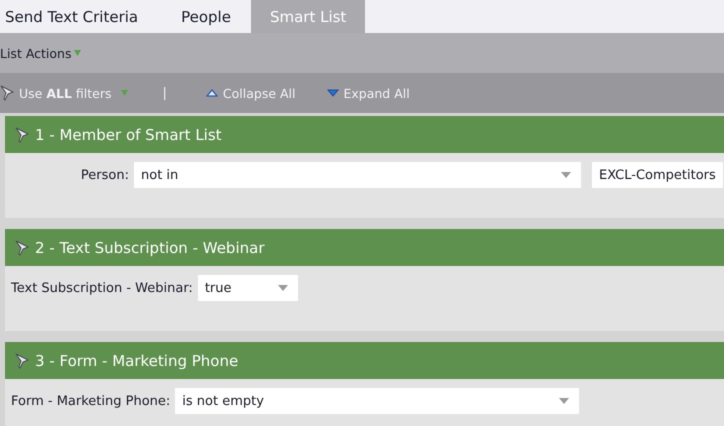 This screenshot has width=724, height=426. What do you see at coordinates (136, 361) in the screenshot?
I see `filter-title: 3 - Form - Marketing Phone` at bounding box center [136, 361].